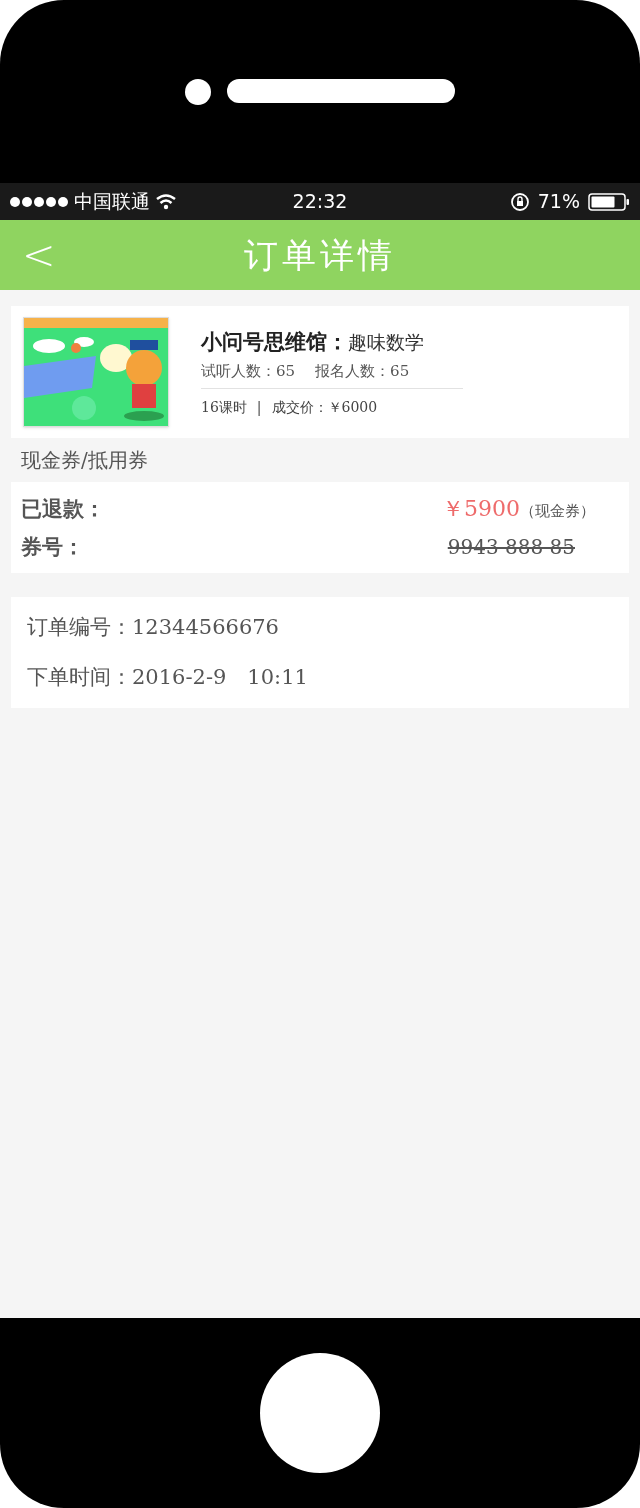 This screenshot has width=640, height=1508. I want to click on page-title: 订单详情, so click(320, 255).